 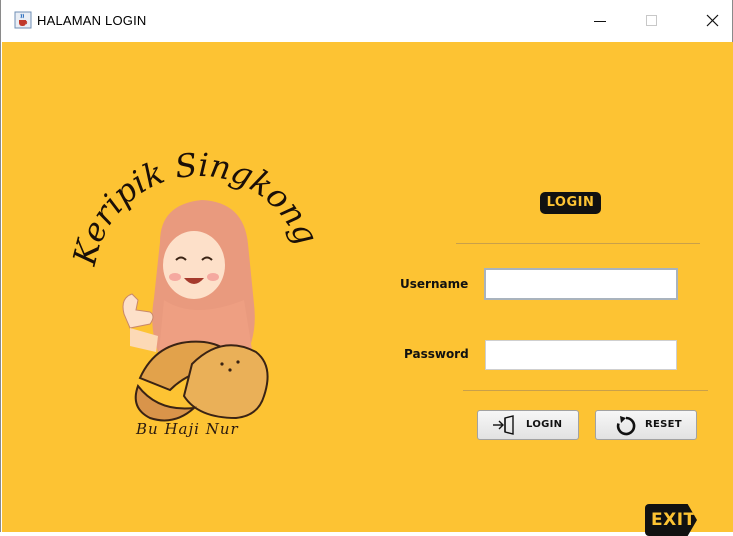 What do you see at coordinates (651, 20) in the screenshot?
I see `maximize-icon` at bounding box center [651, 20].